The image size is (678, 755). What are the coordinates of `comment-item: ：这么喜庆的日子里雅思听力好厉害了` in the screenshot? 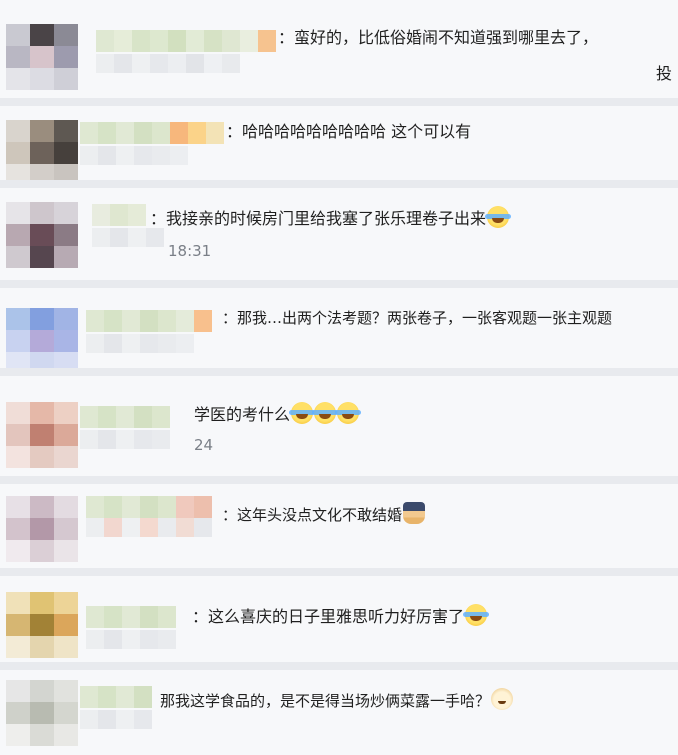 It's located at (339, 619).